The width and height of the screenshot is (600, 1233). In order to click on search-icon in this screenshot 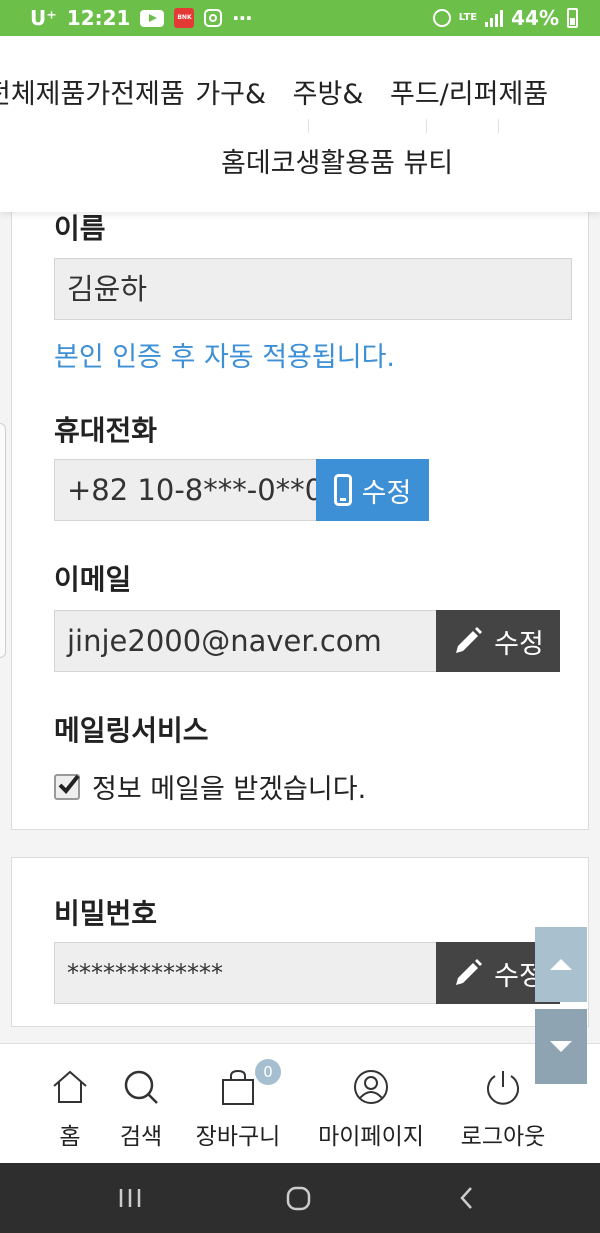, I will do `click(141, 1087)`.